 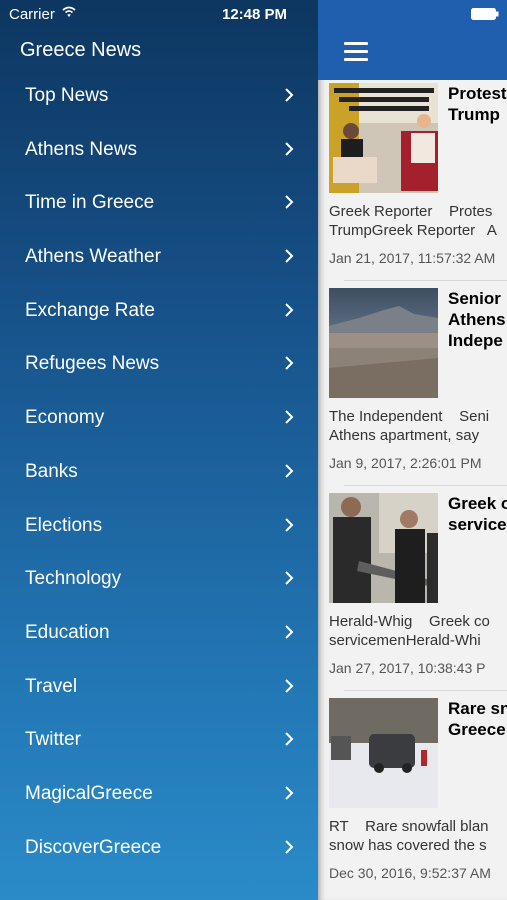 I want to click on menu-item-economy: Economy, so click(x=159, y=418).